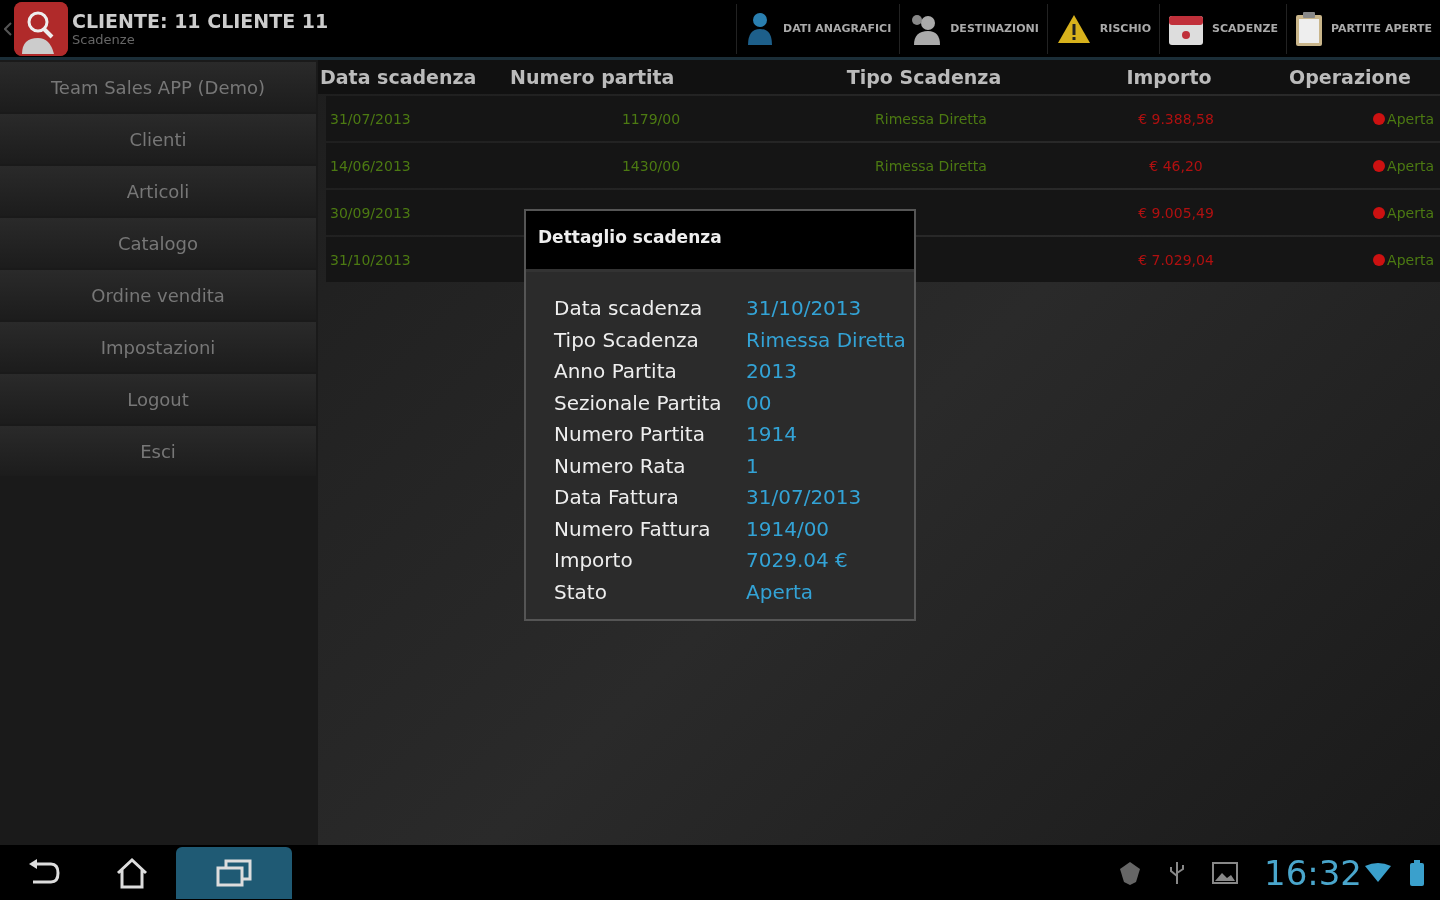 The width and height of the screenshot is (1440, 900). Describe the element at coordinates (617, 498) in the screenshot. I see `field-label: Data Fattura` at that location.